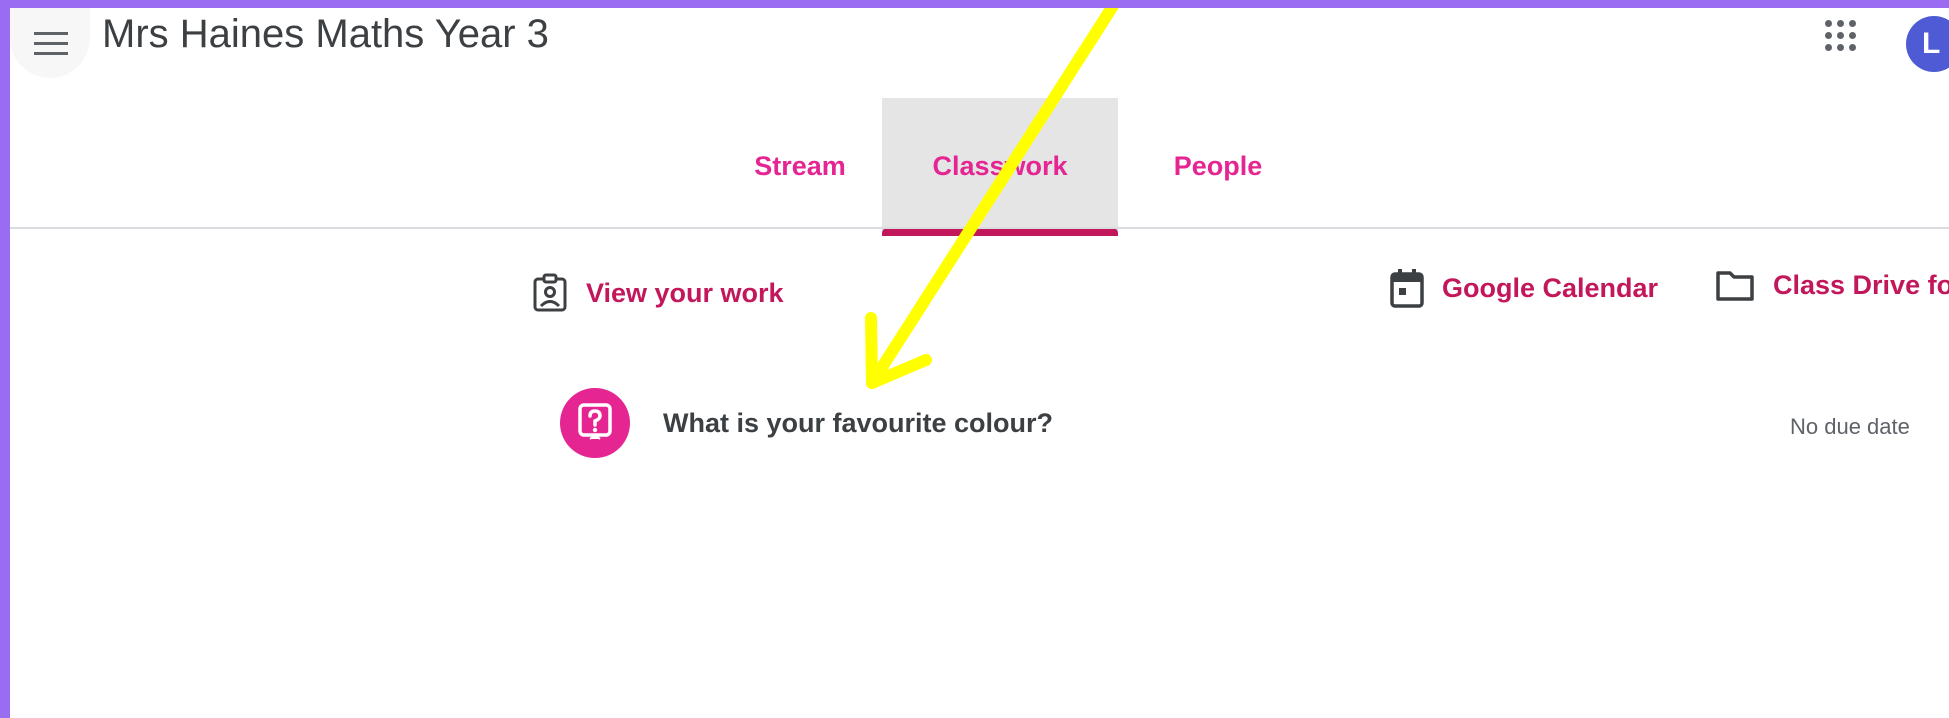  Describe the element at coordinates (1850, 426) in the screenshot. I see `classwork-item-due: No due date` at that location.